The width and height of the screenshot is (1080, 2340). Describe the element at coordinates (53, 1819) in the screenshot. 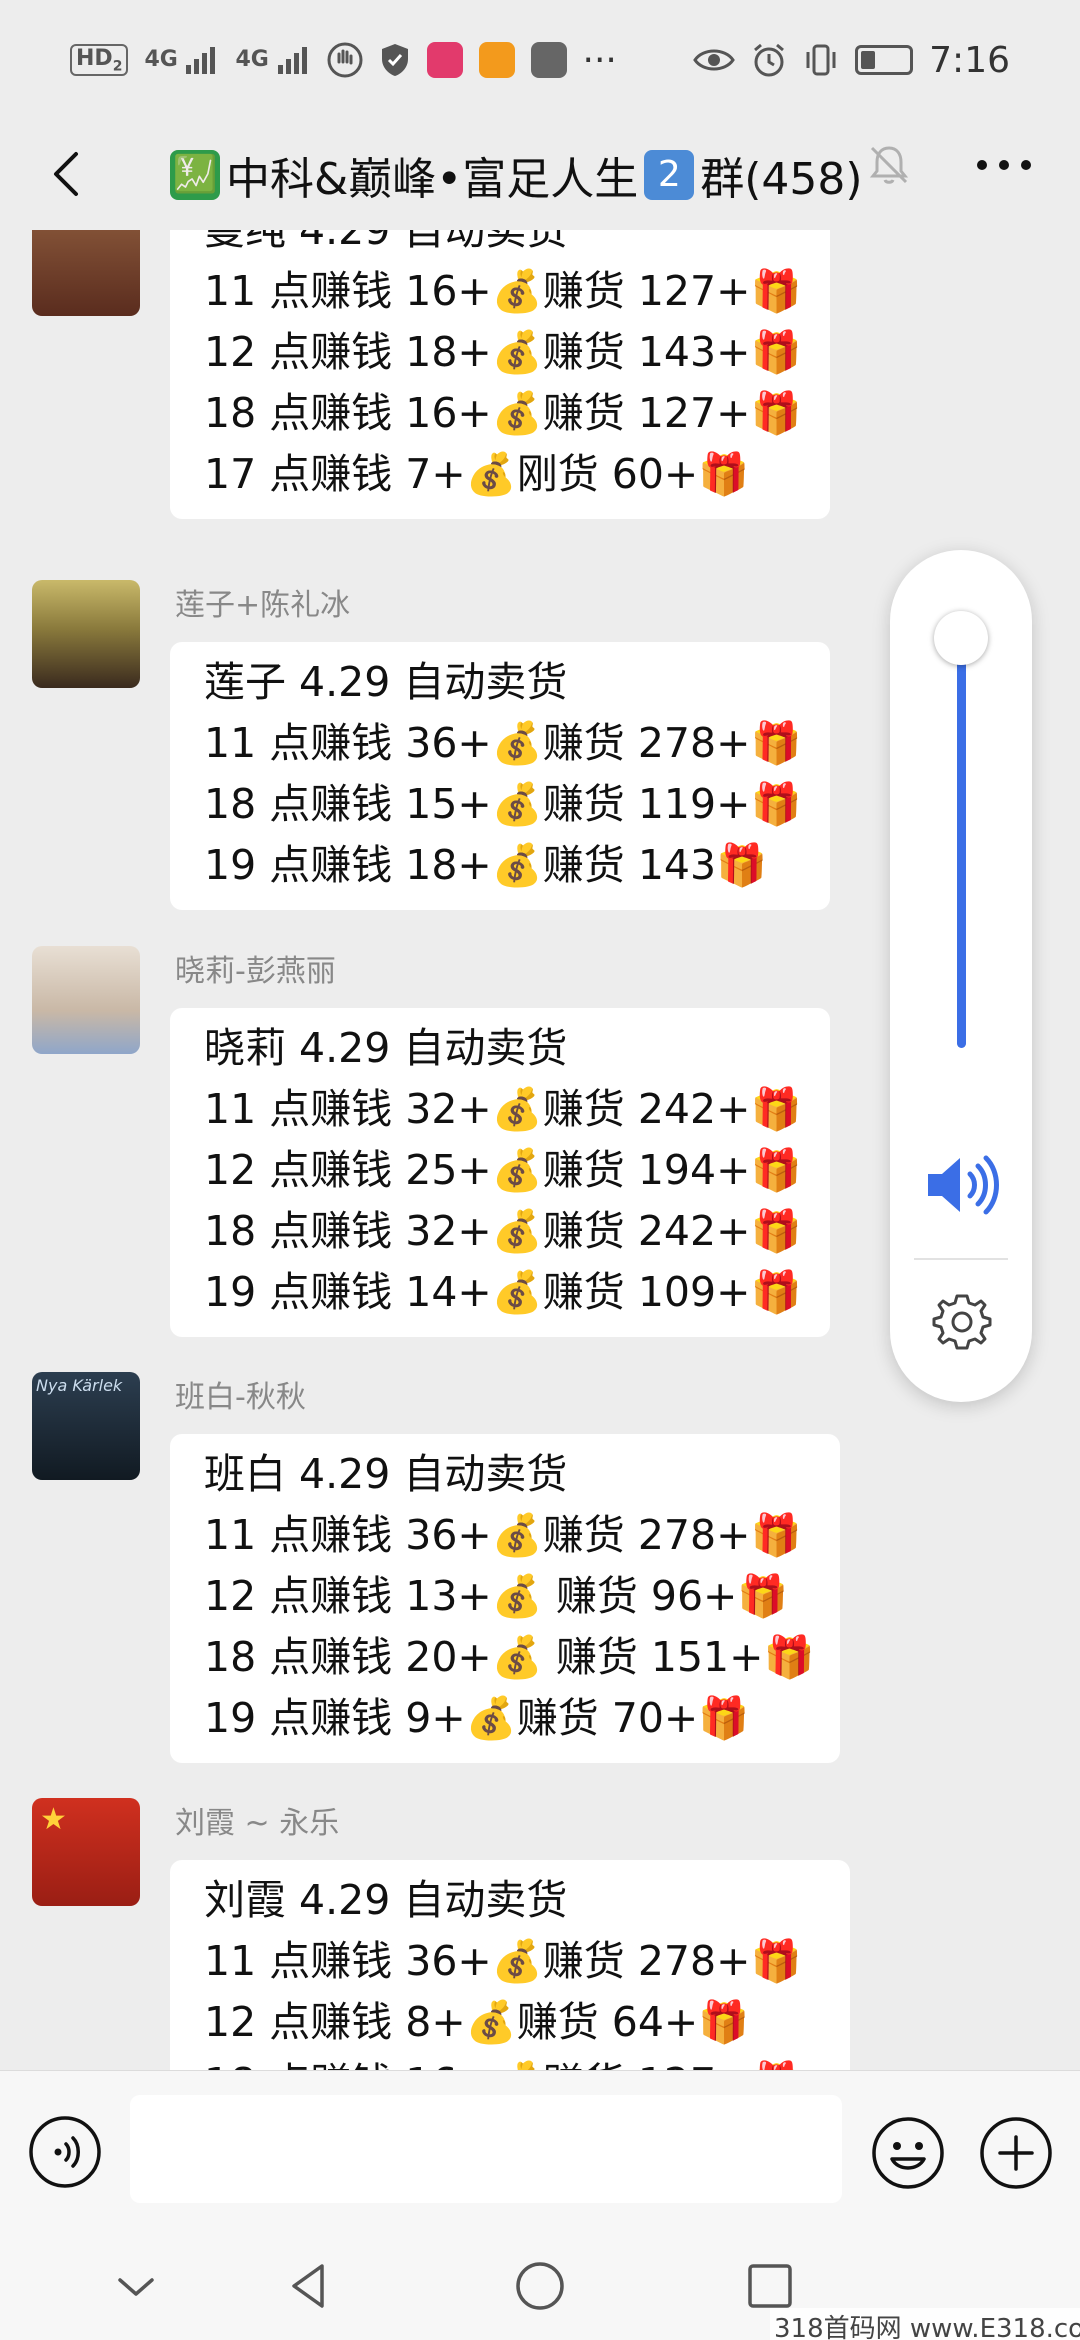

I see `star-icon: ★` at that location.